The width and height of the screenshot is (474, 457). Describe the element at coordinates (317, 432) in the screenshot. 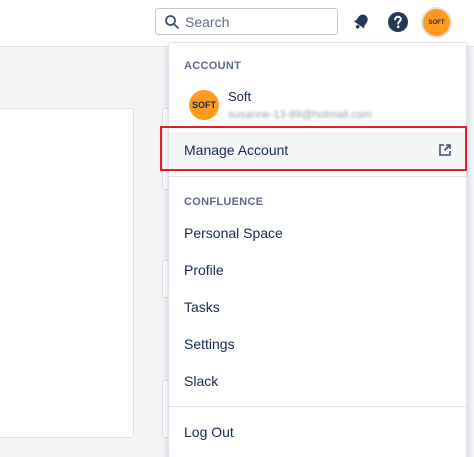

I see `log-out-menu-item: Log Out` at that location.